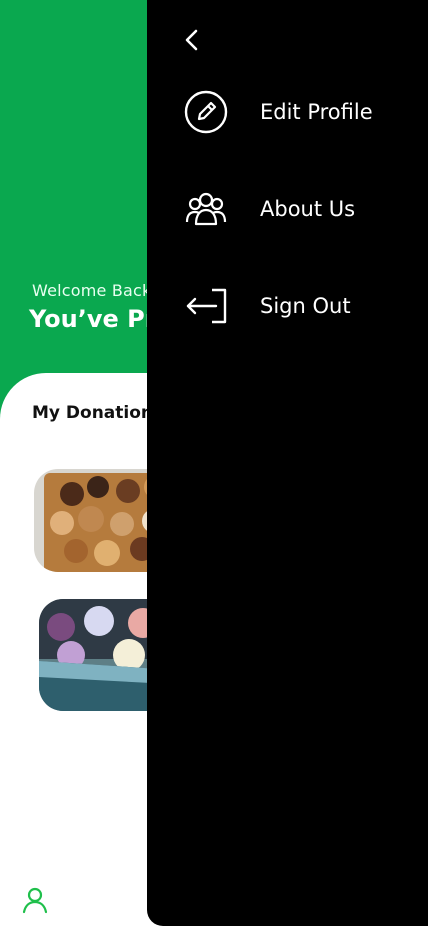  Describe the element at coordinates (35, 900) in the screenshot. I see `user-icon` at that location.